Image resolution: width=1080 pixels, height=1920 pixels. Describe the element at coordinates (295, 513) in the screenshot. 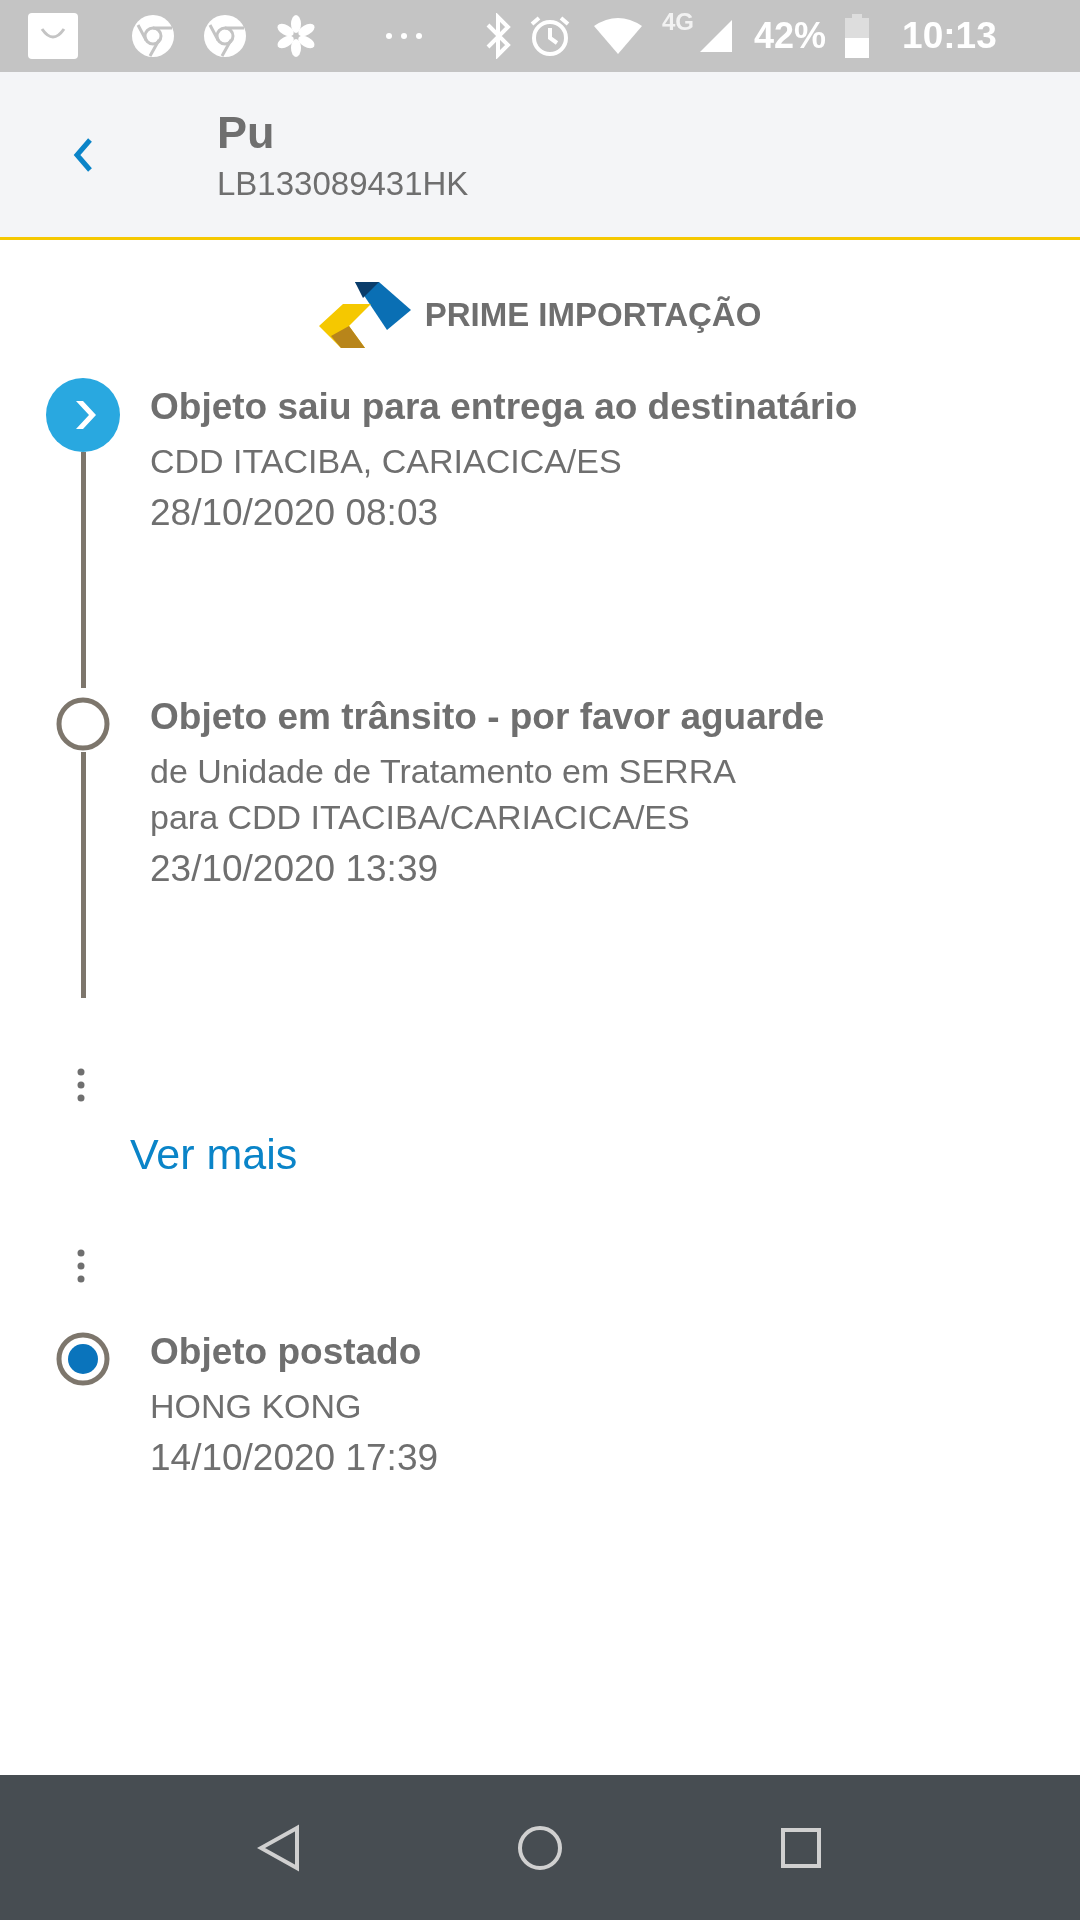

I see `event-date: 28/10/2020 08:03` at that location.